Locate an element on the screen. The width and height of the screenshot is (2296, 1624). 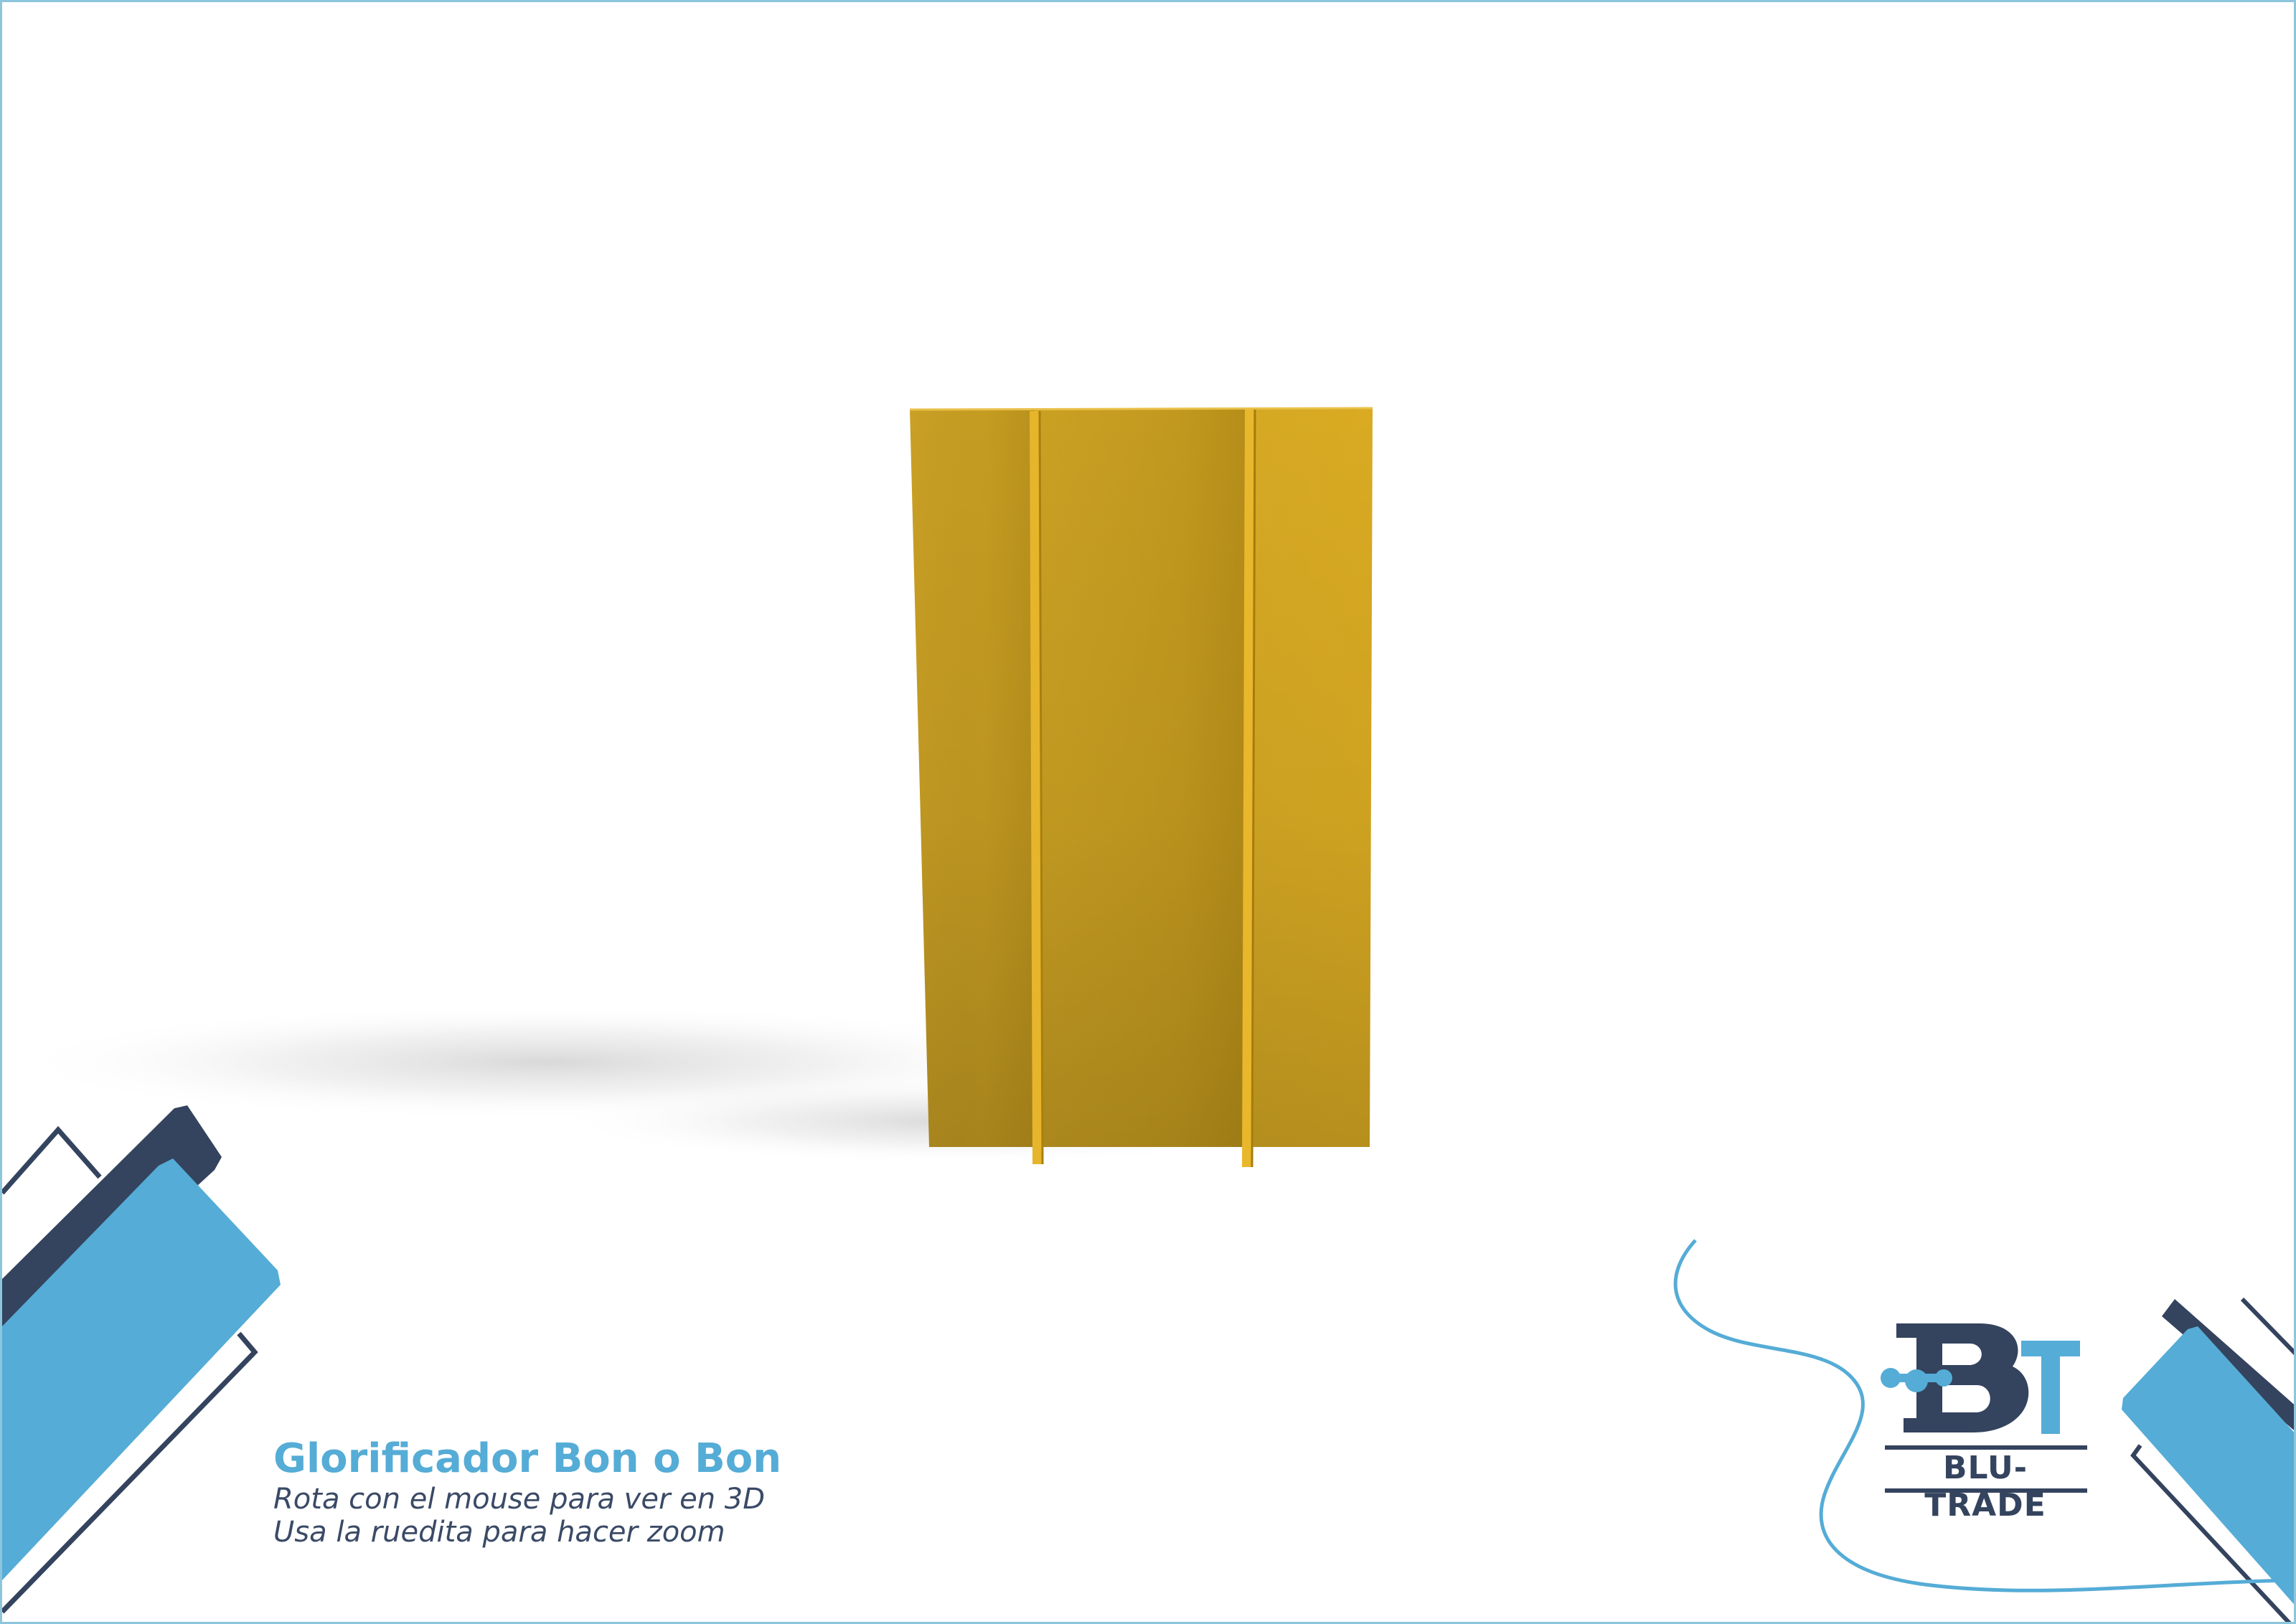
rotate-hint: Rota con el mouse para ver en 3D is located at coordinates (519, 1499).